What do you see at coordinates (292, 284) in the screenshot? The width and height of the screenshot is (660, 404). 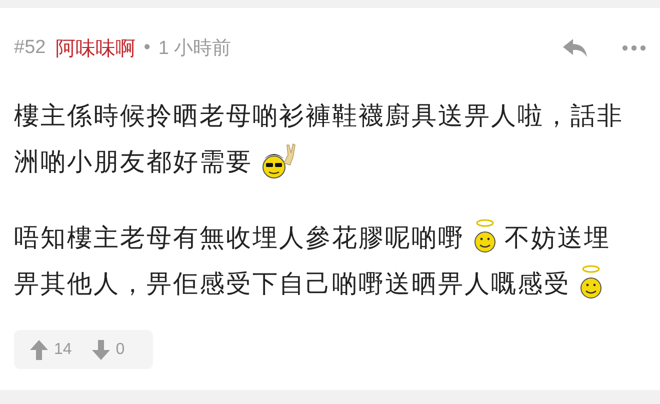 I see `comment-text: 畀其他人，畀佢感受下自己啲嘢送晒畀人嘅感受` at bounding box center [292, 284].